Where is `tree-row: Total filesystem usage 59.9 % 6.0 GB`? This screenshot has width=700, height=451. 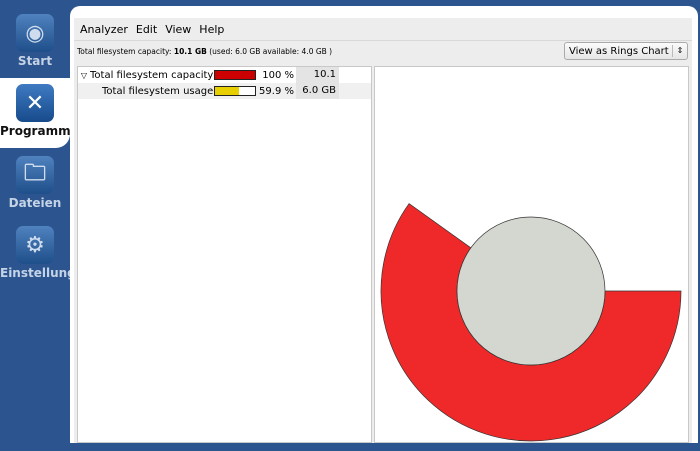
tree-row: Total filesystem usage 59.9 % 6.0 GB is located at coordinates (224, 91).